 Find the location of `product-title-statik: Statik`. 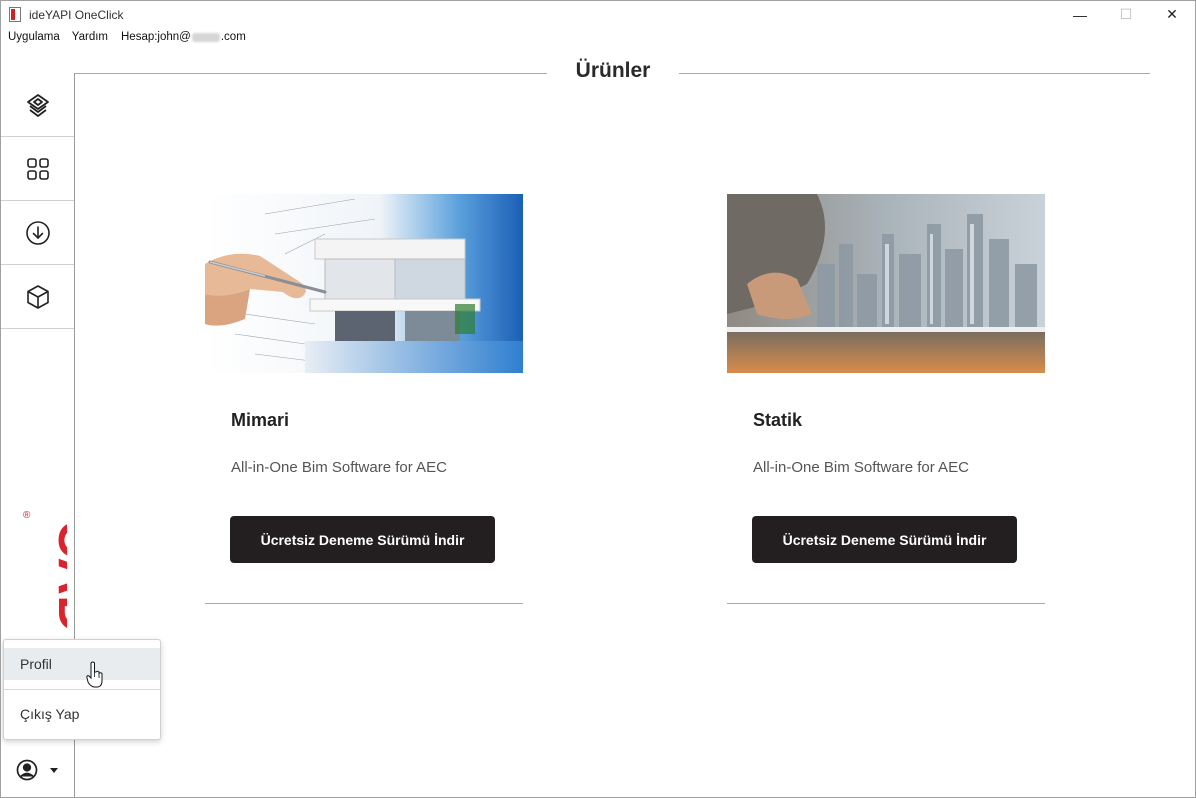

product-title-statik: Statik is located at coordinates (778, 420).